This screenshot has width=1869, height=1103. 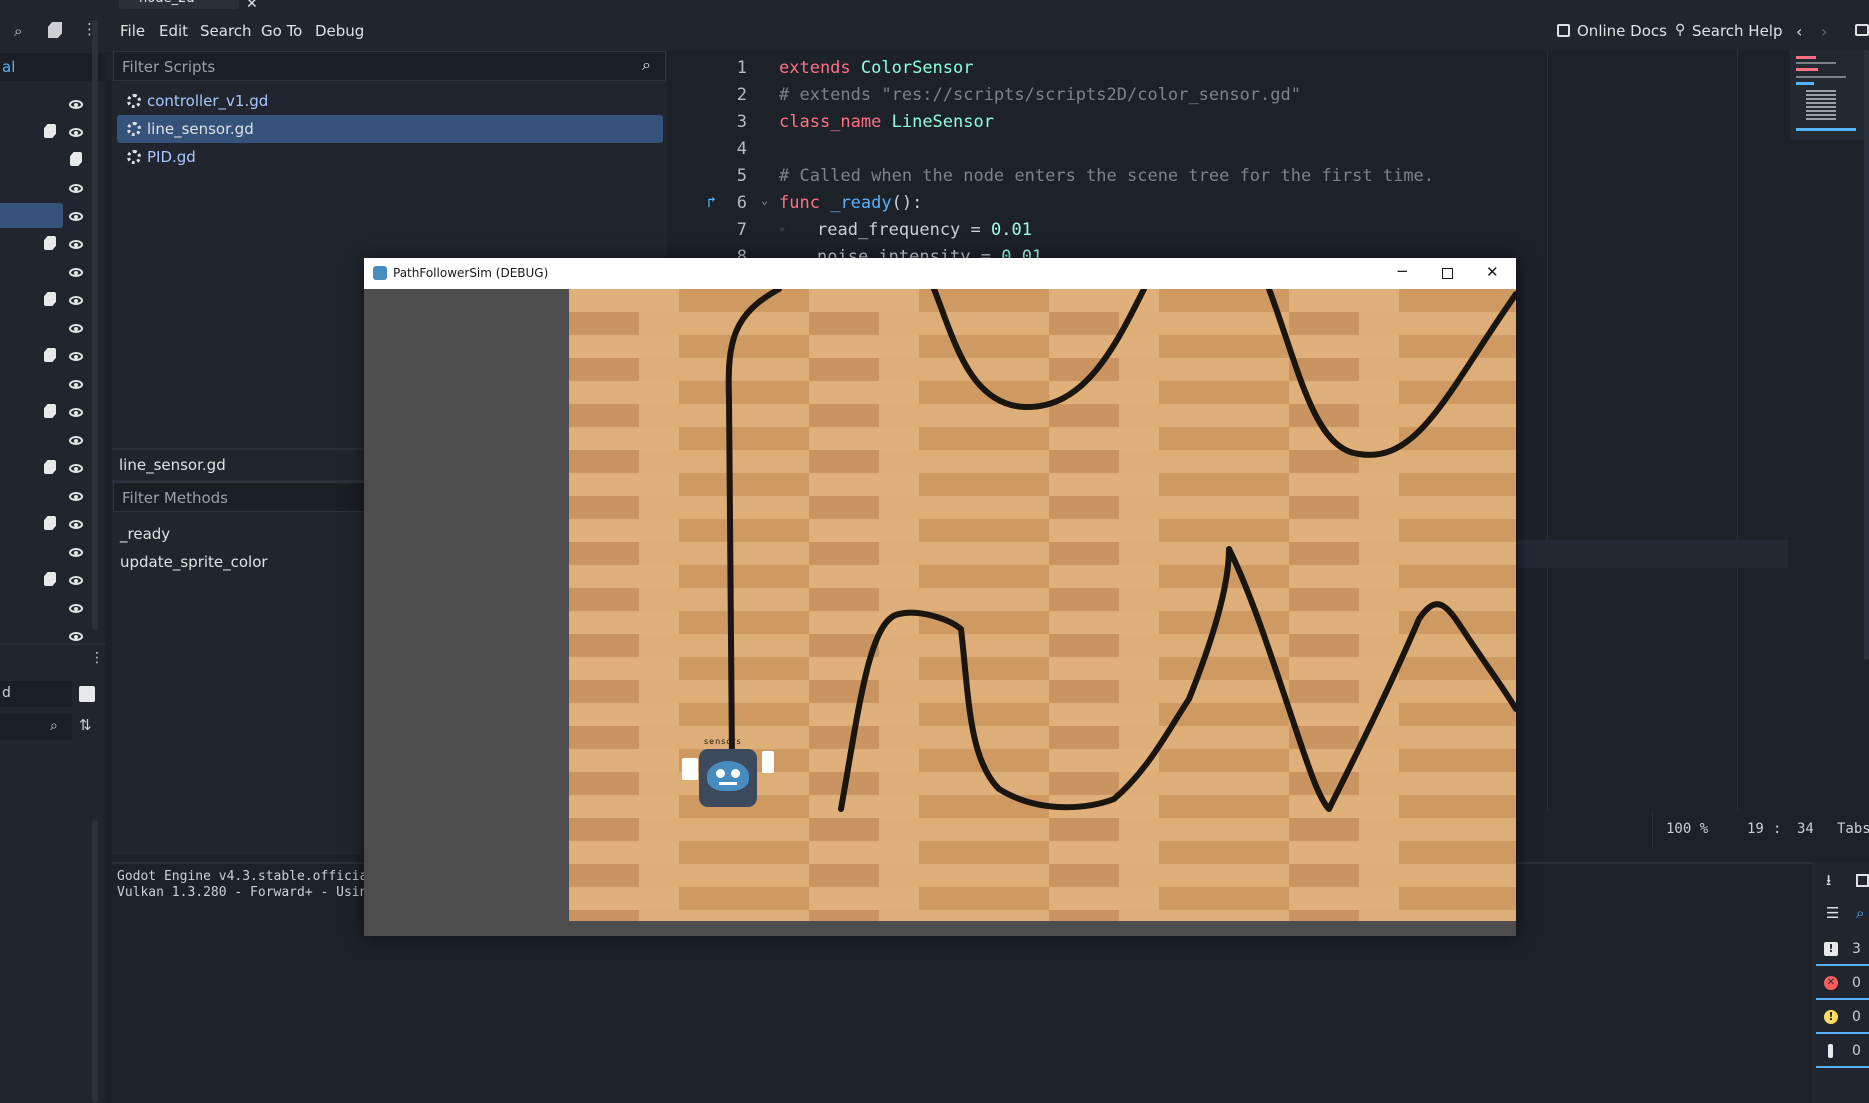 I want to click on method-item: _ready, so click(x=145, y=534).